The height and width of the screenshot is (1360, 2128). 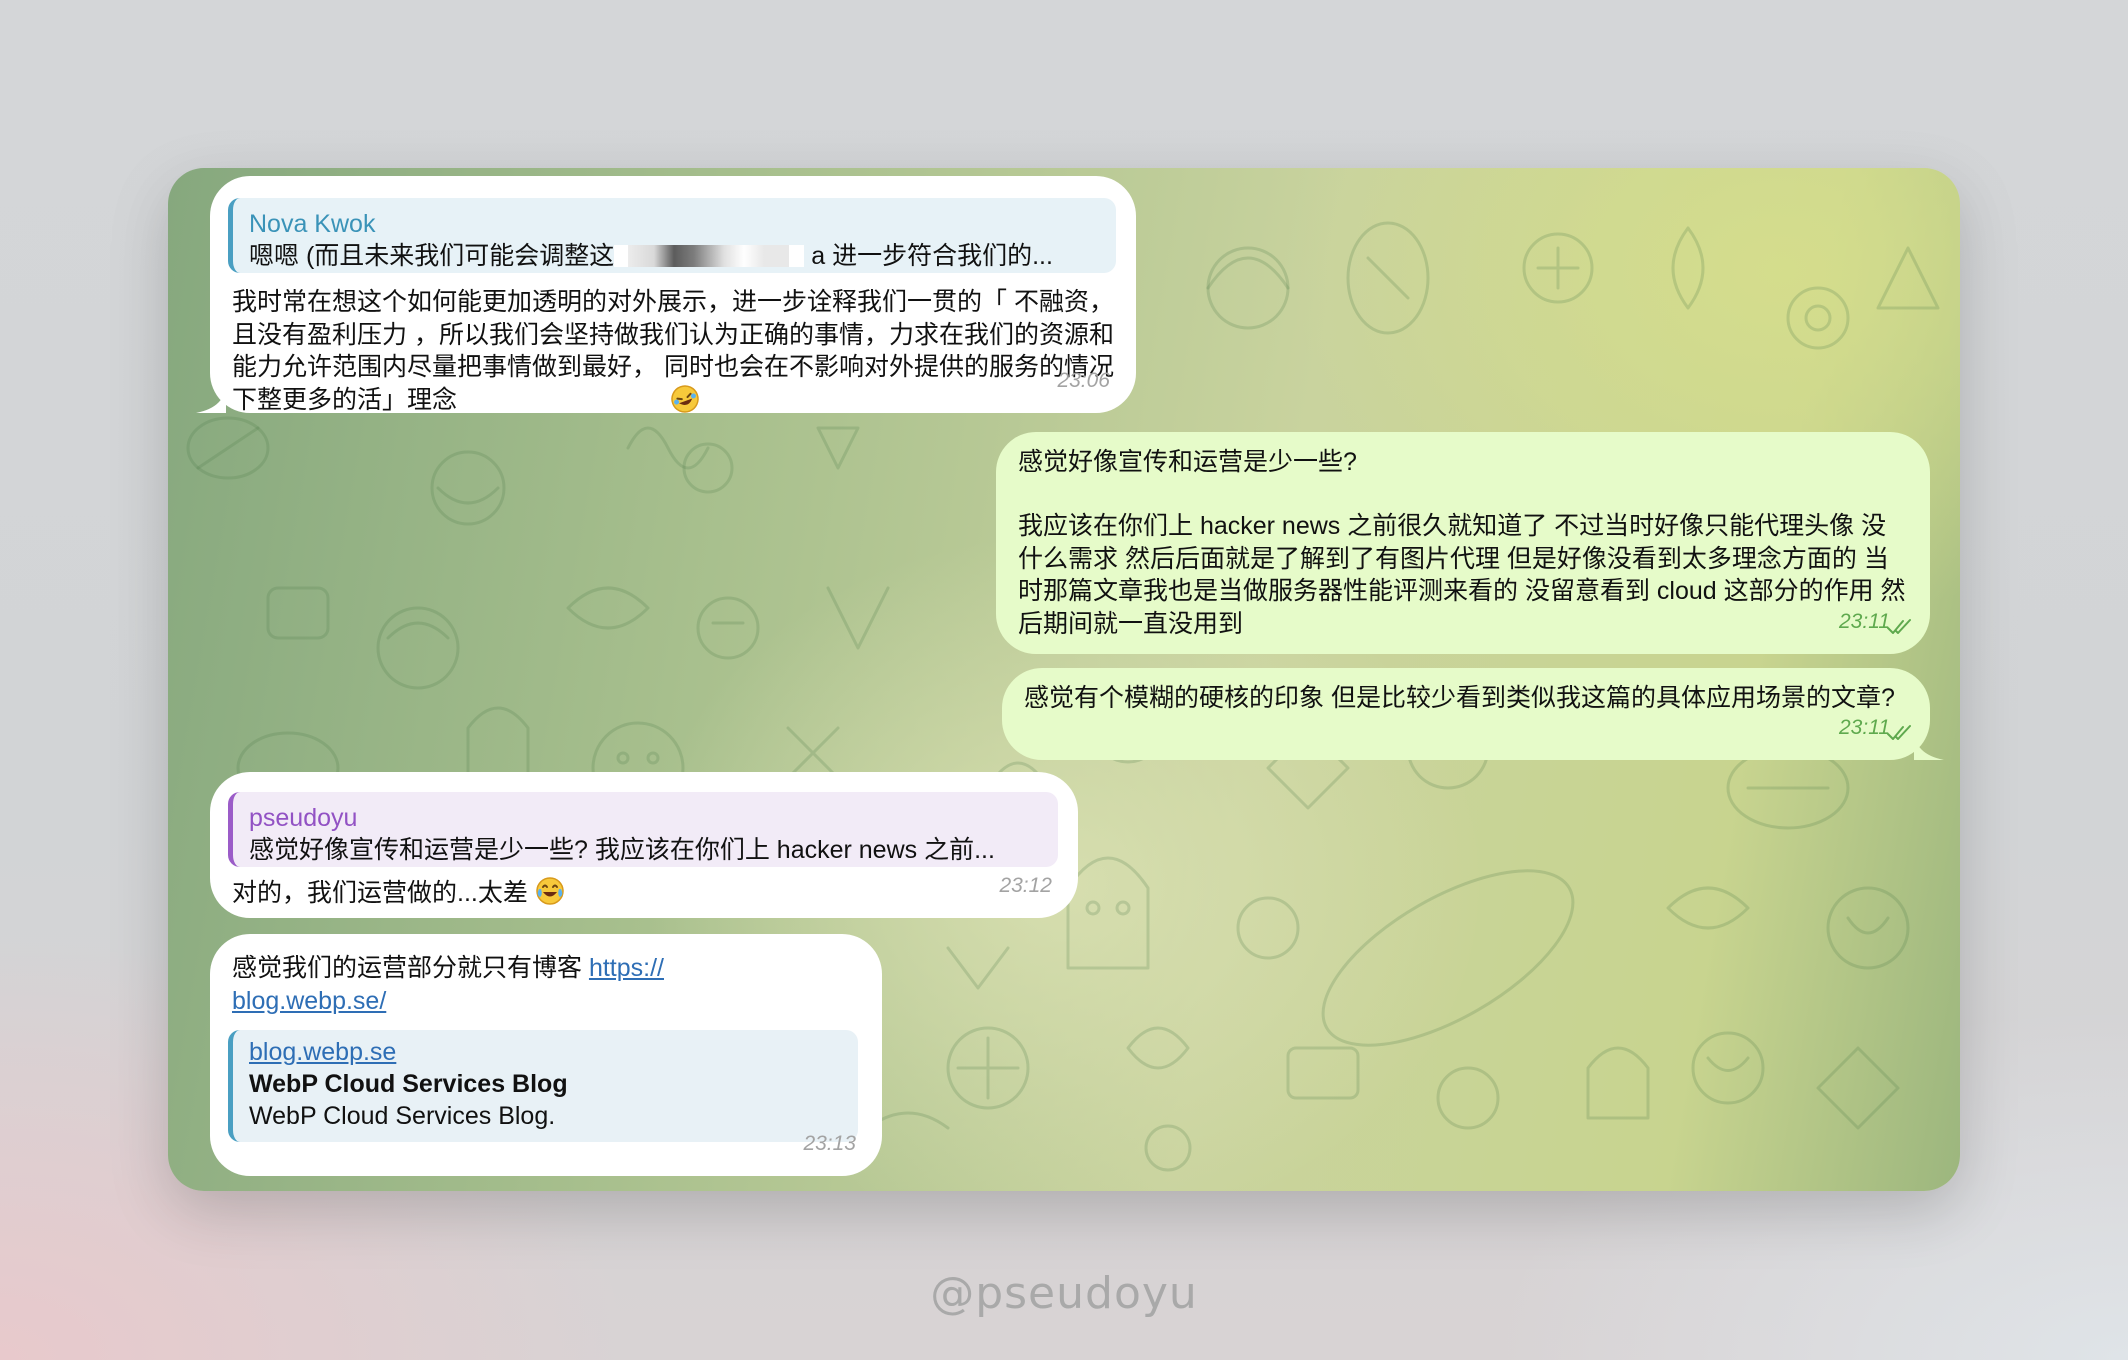 I want to click on message-text: 感觉我们的运营部分就只有博客 https:// blog.webp.se/, so click(x=448, y=984).